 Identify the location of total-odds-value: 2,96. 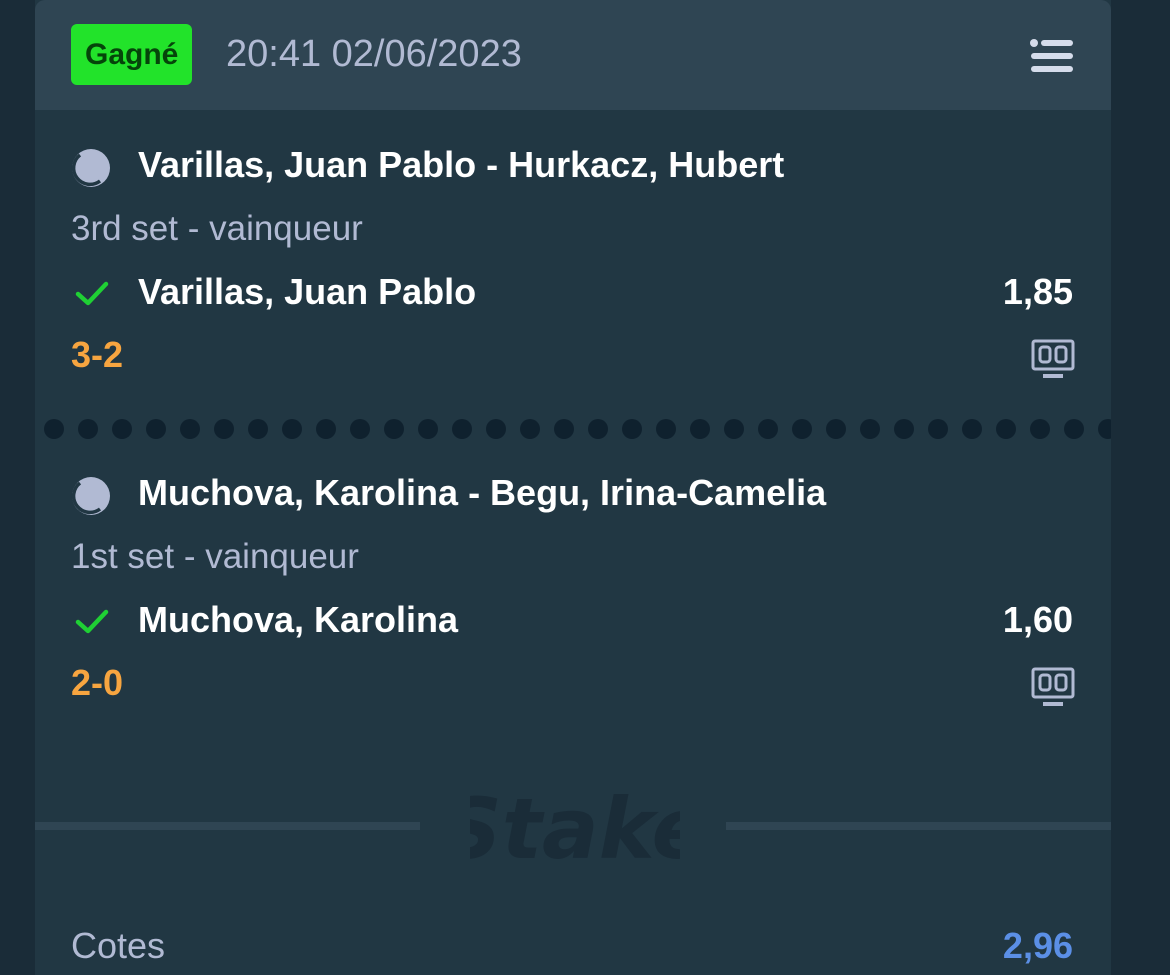
(1037, 945).